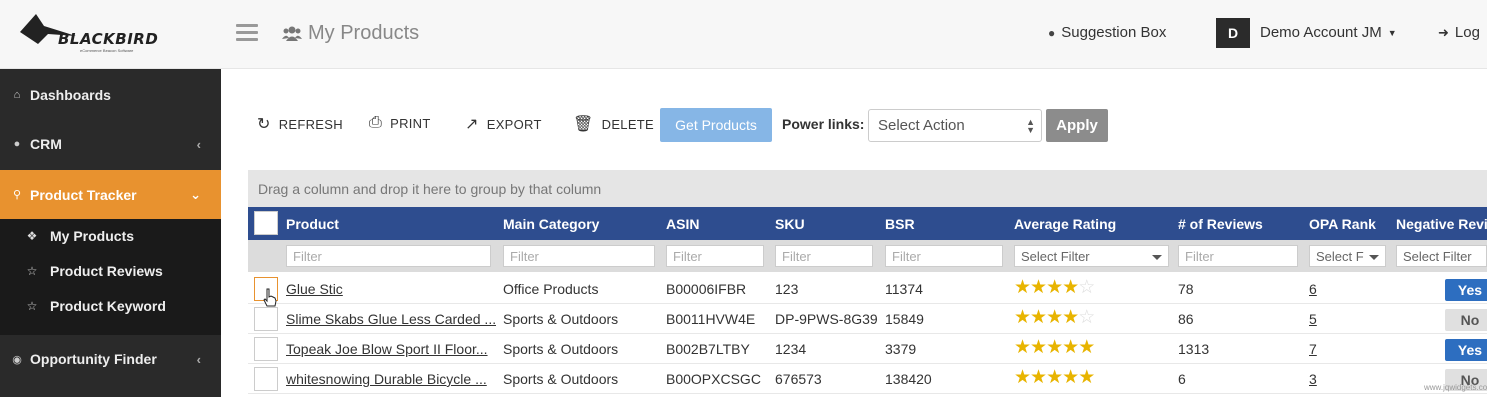 The width and height of the screenshot is (1487, 397). What do you see at coordinates (579, 256) in the screenshot?
I see `filter-main-category: Filter` at bounding box center [579, 256].